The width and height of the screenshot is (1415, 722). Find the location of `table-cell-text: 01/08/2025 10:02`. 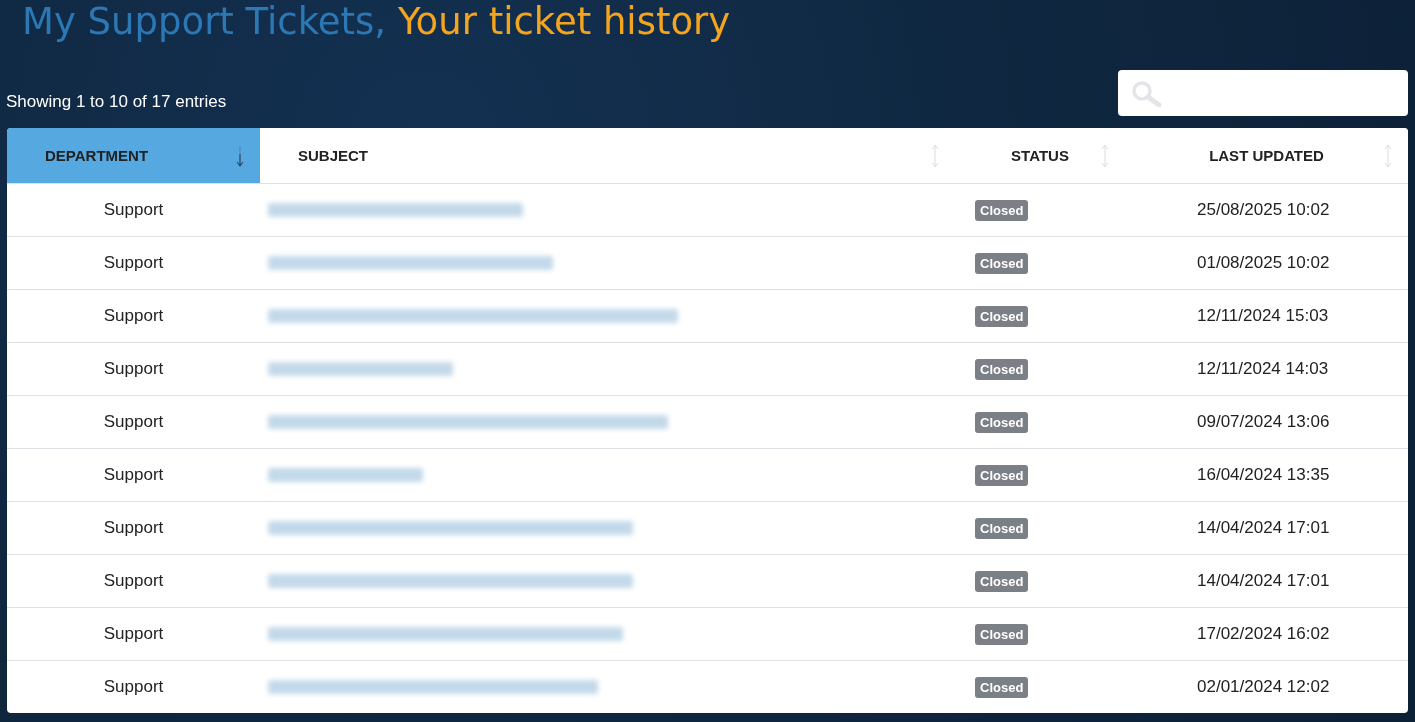

table-cell-text: 01/08/2025 10:02 is located at coordinates (1263, 263).